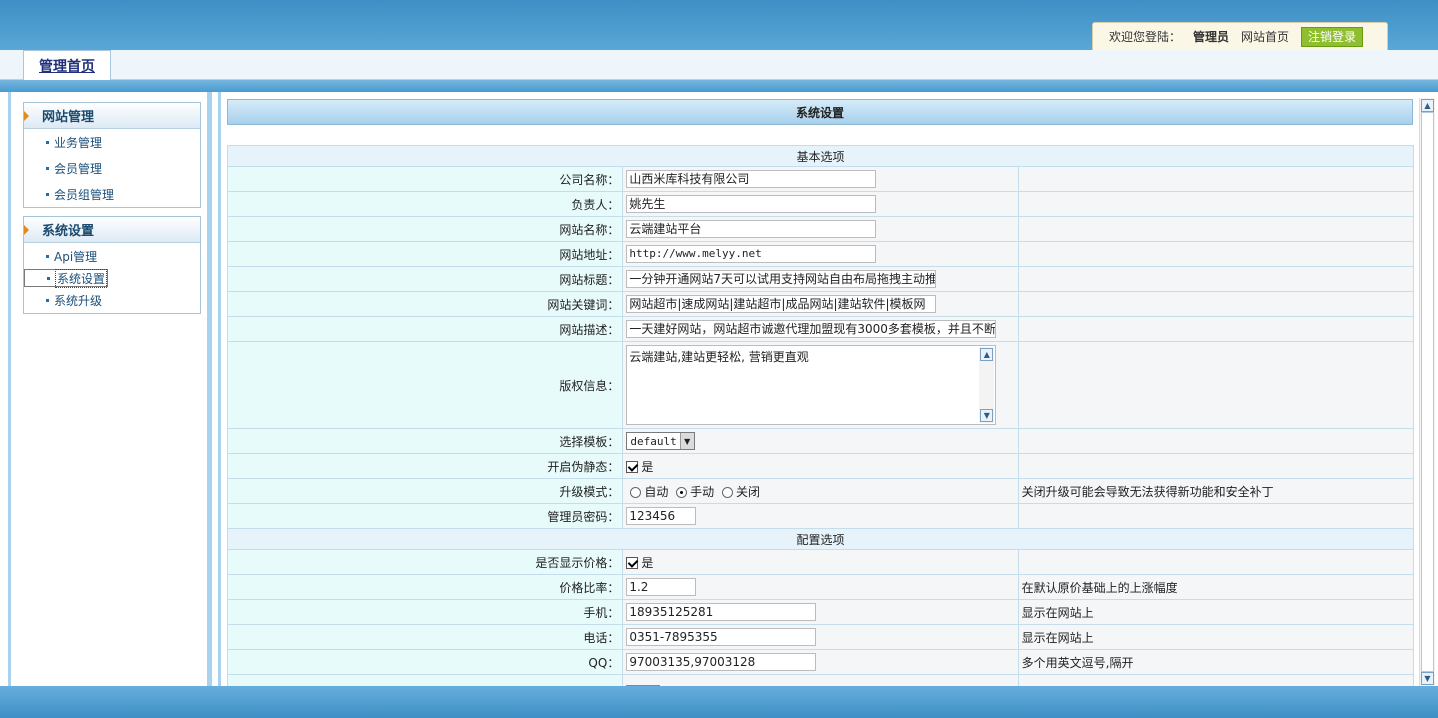 This screenshot has height=718, width=1438. What do you see at coordinates (425, 385) in the screenshot?
I see `field-label: 版权信息：` at bounding box center [425, 385].